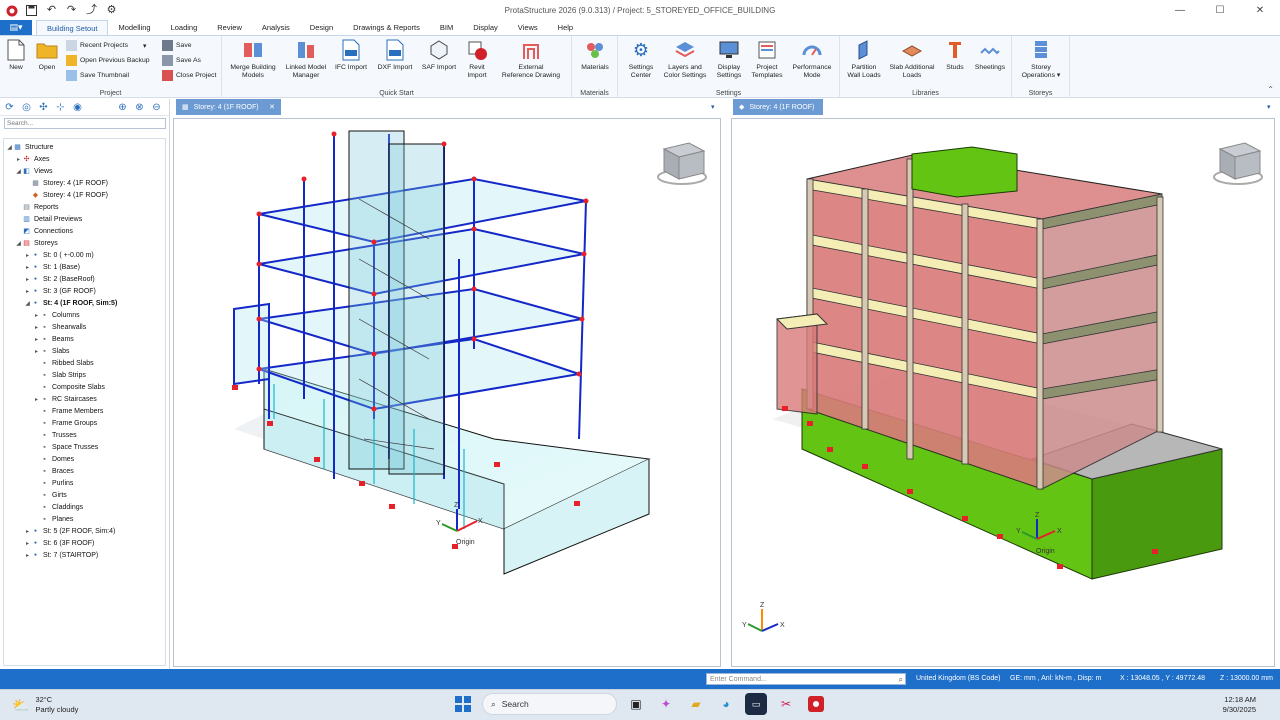 Image resolution: width=1280 pixels, height=720 pixels. I want to click on protastructure-app-icon, so click(816, 704).